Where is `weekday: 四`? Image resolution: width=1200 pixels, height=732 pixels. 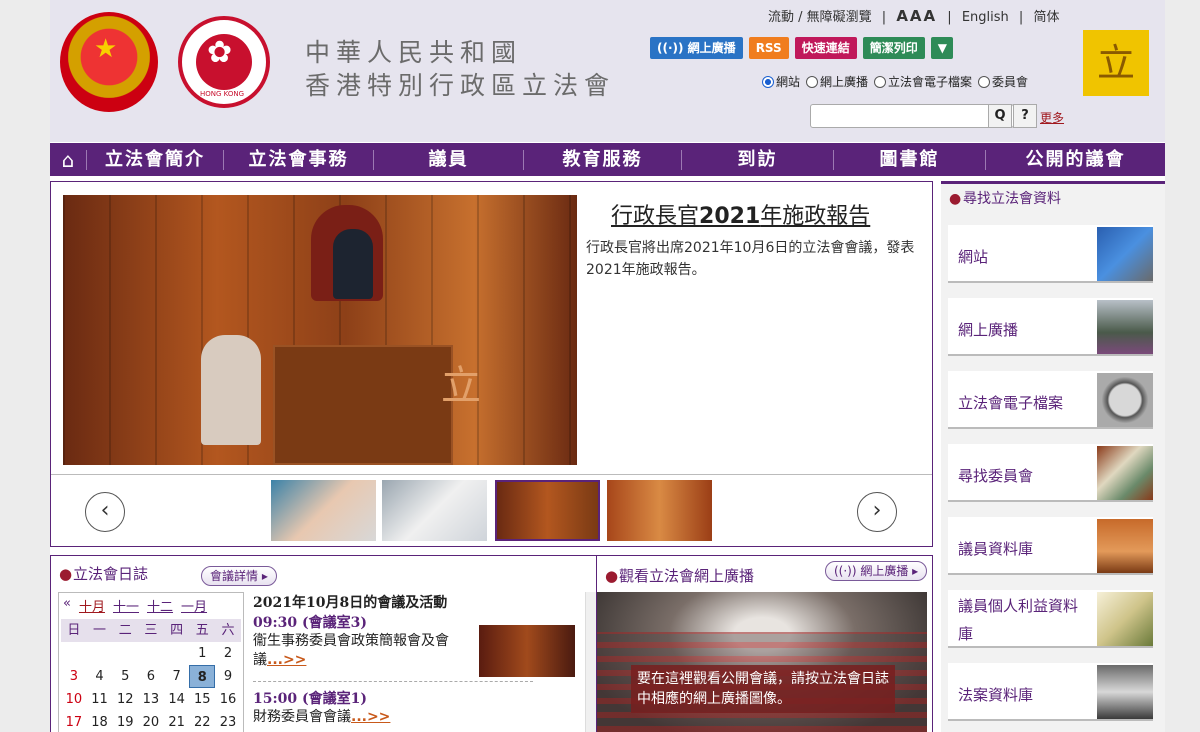
weekday: 四 is located at coordinates (176, 630).